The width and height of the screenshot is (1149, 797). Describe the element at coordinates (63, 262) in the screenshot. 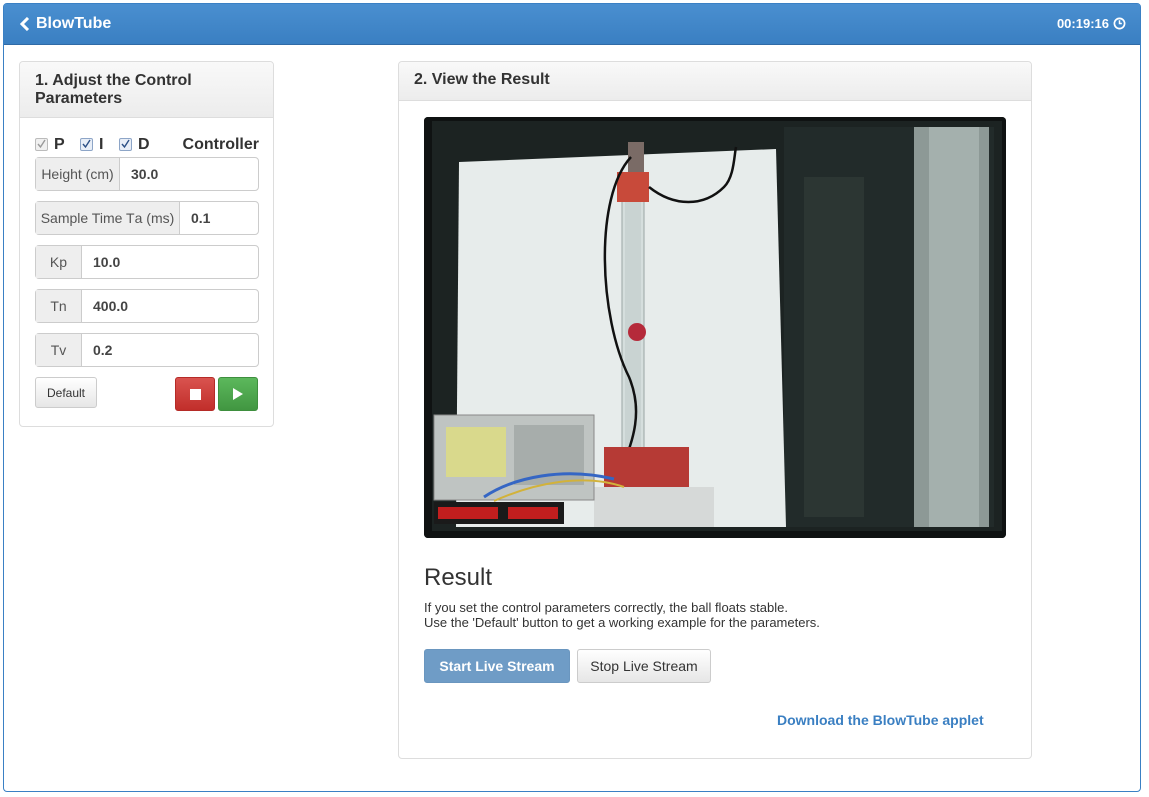

I see `kp-subscript: p` at that location.